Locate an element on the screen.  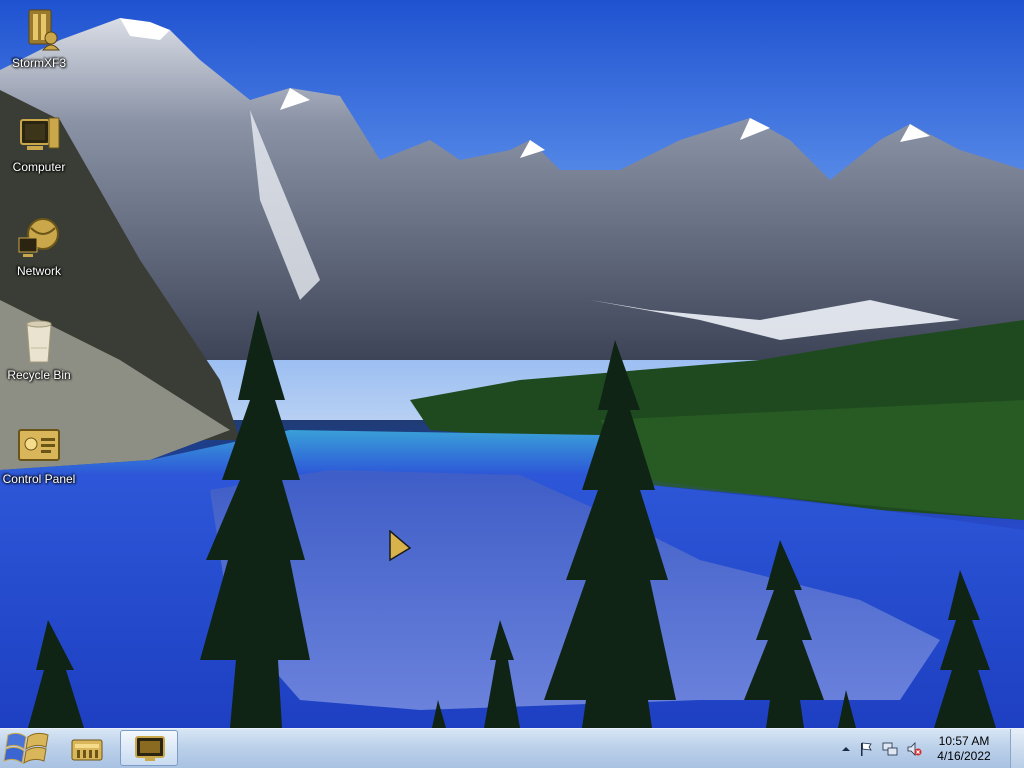
desktop-icon-label: StormXF3 is located at coordinates (38, 63).